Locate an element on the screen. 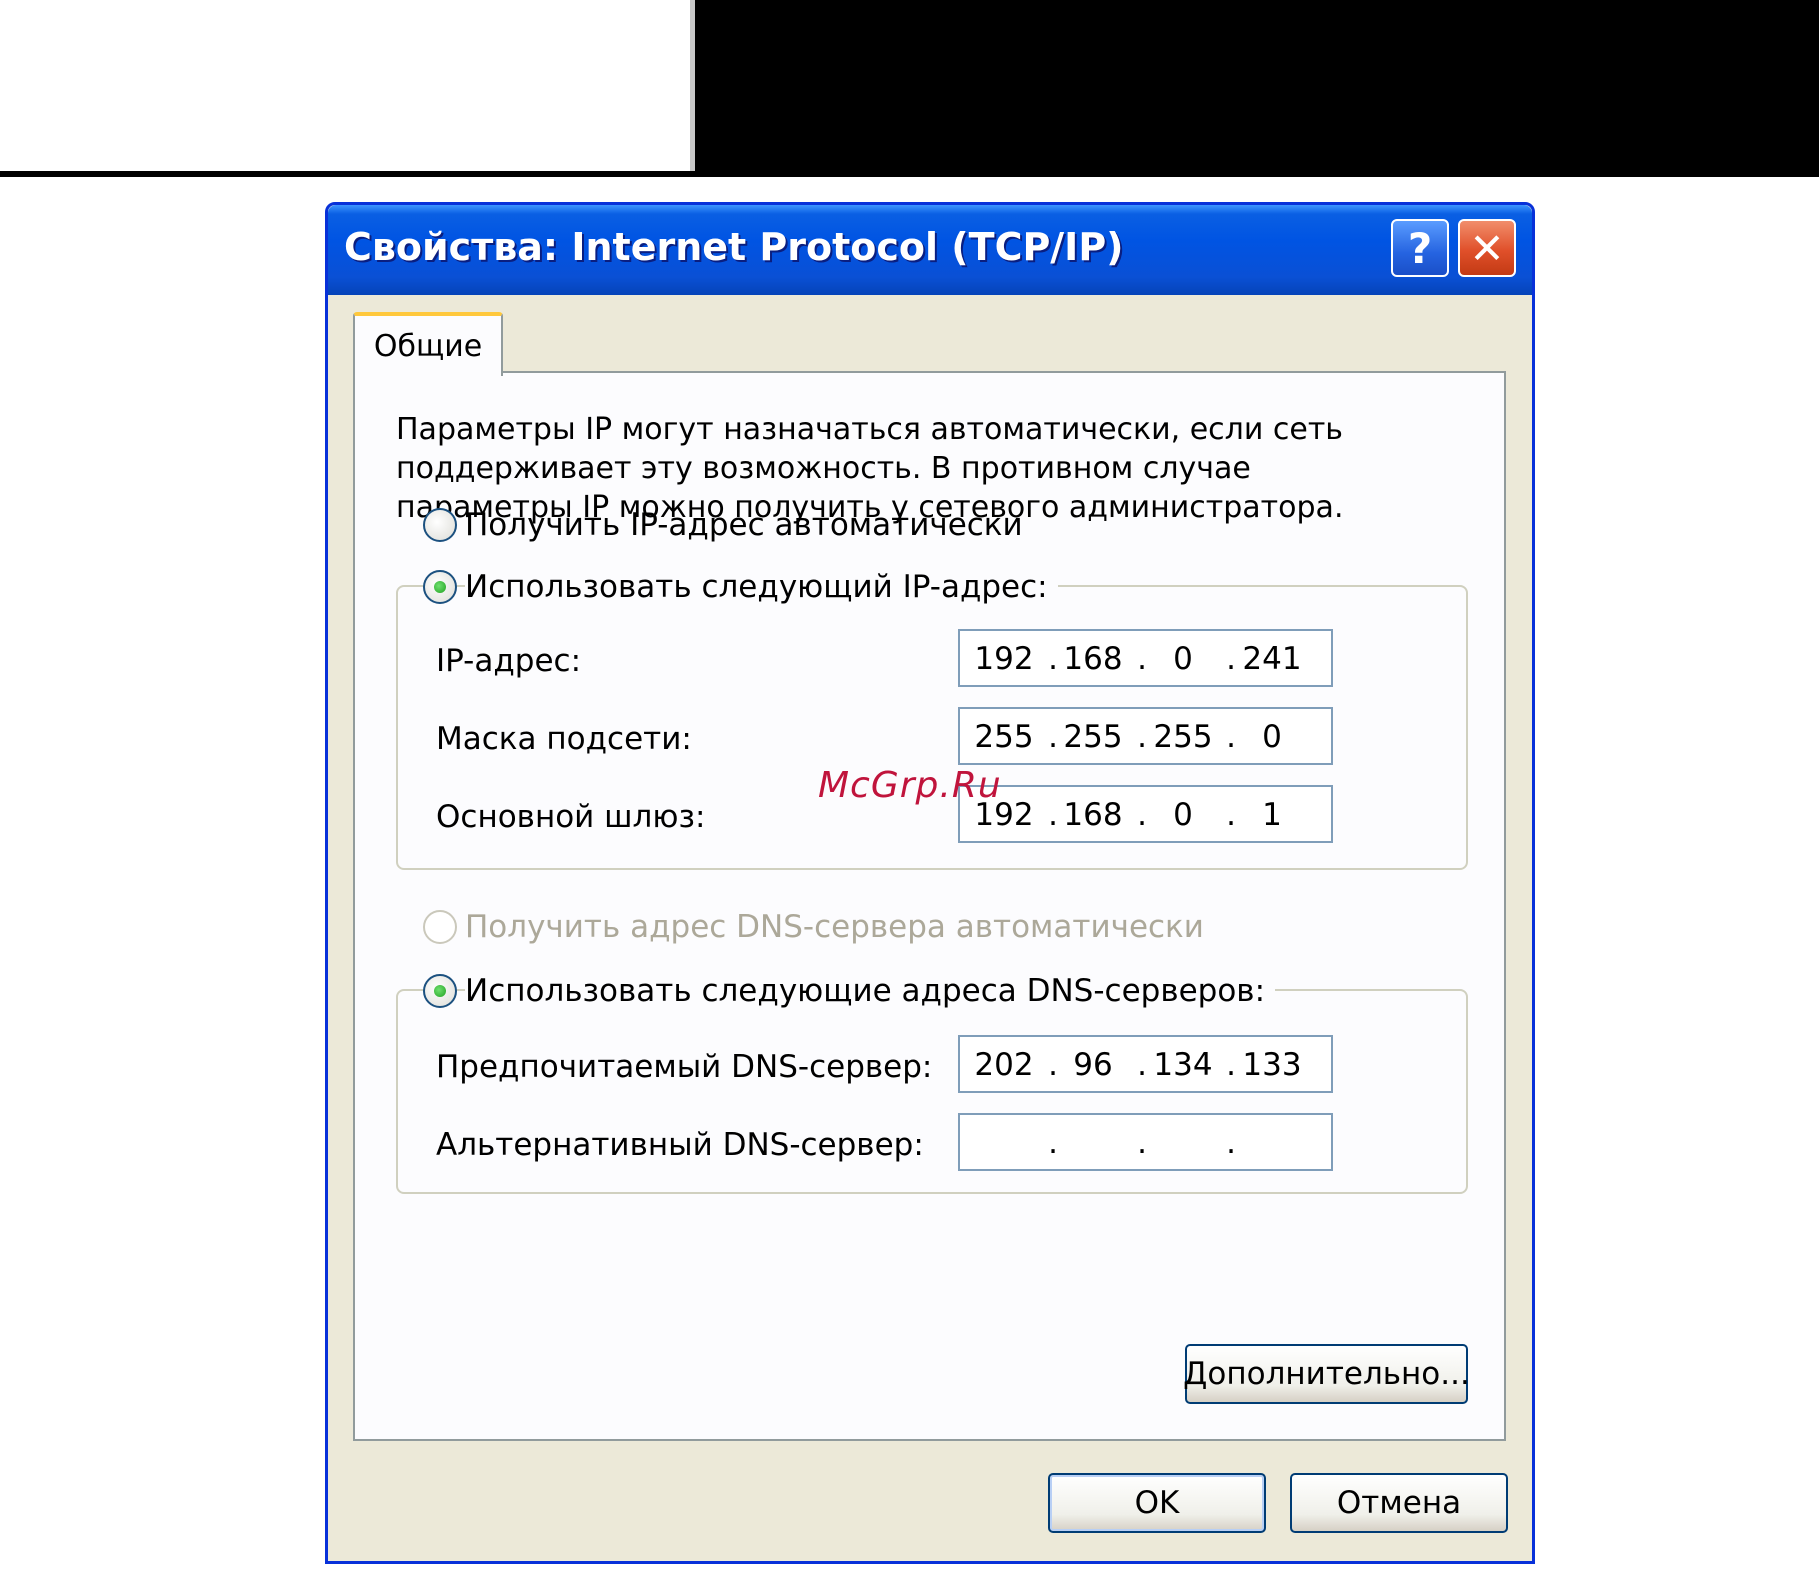 The height and width of the screenshot is (1569, 1819). preferred-dns-label: Предпочитаемый DNS-сервер: is located at coordinates (684, 1067).